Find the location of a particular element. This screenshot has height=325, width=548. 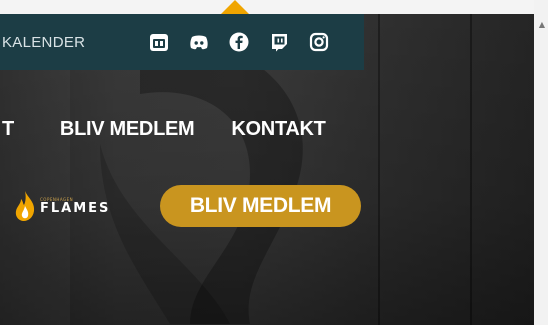

flame-icon is located at coordinates (25, 206).